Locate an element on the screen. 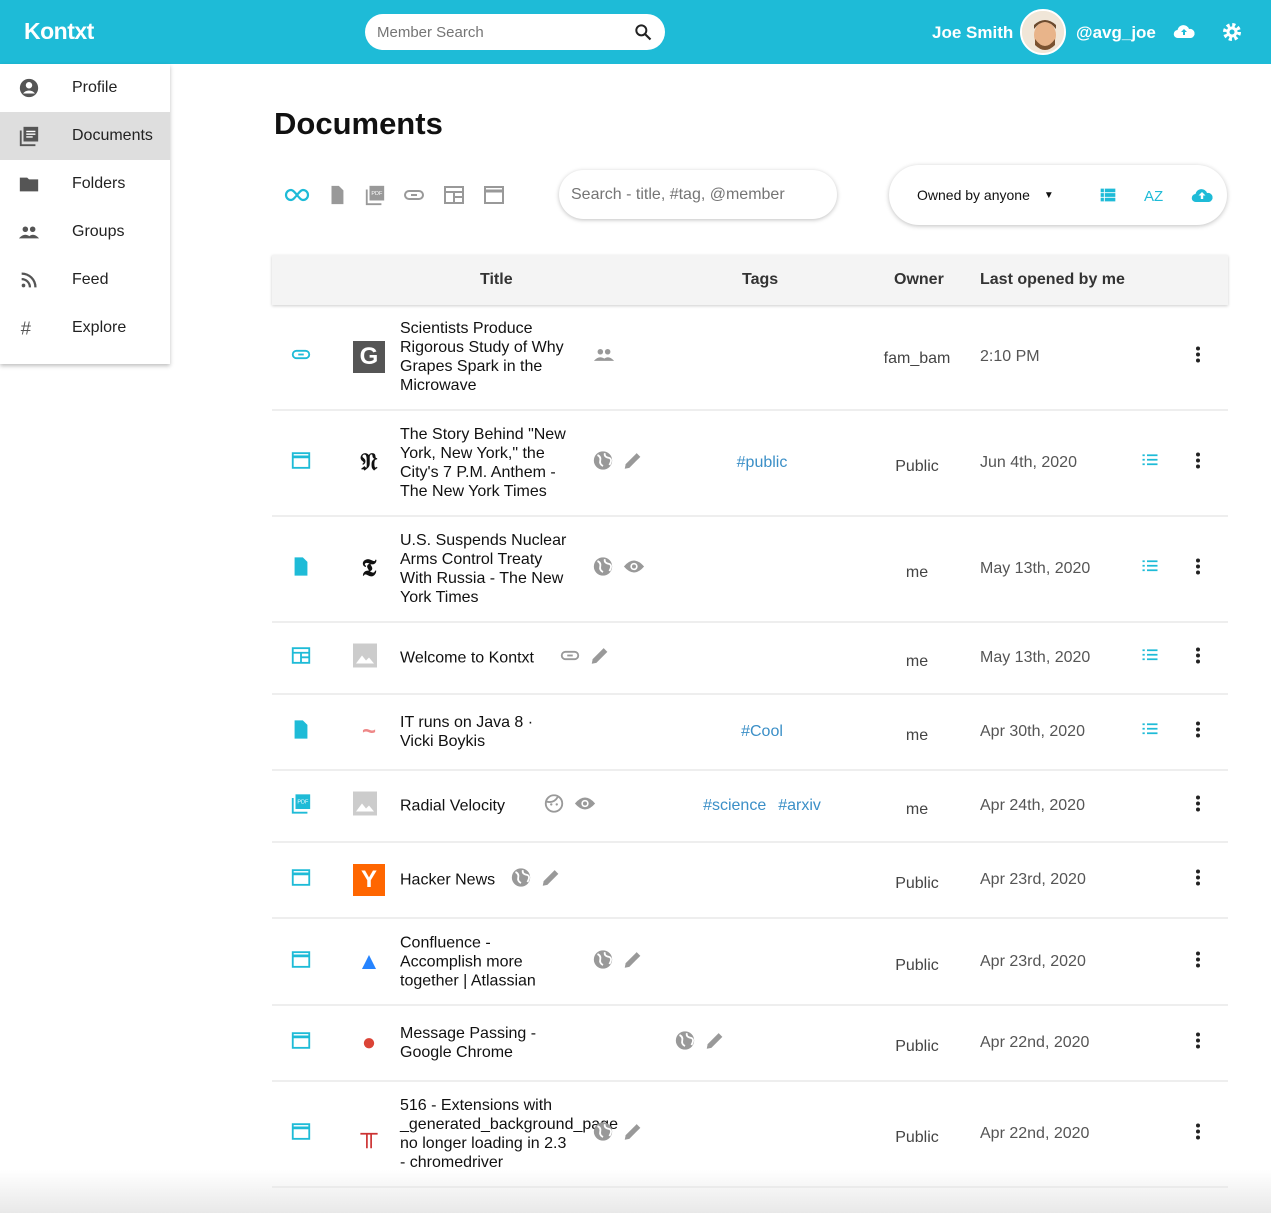 Image resolution: width=1271 pixels, height=1213 pixels. tag-link: #science is located at coordinates (734, 806).